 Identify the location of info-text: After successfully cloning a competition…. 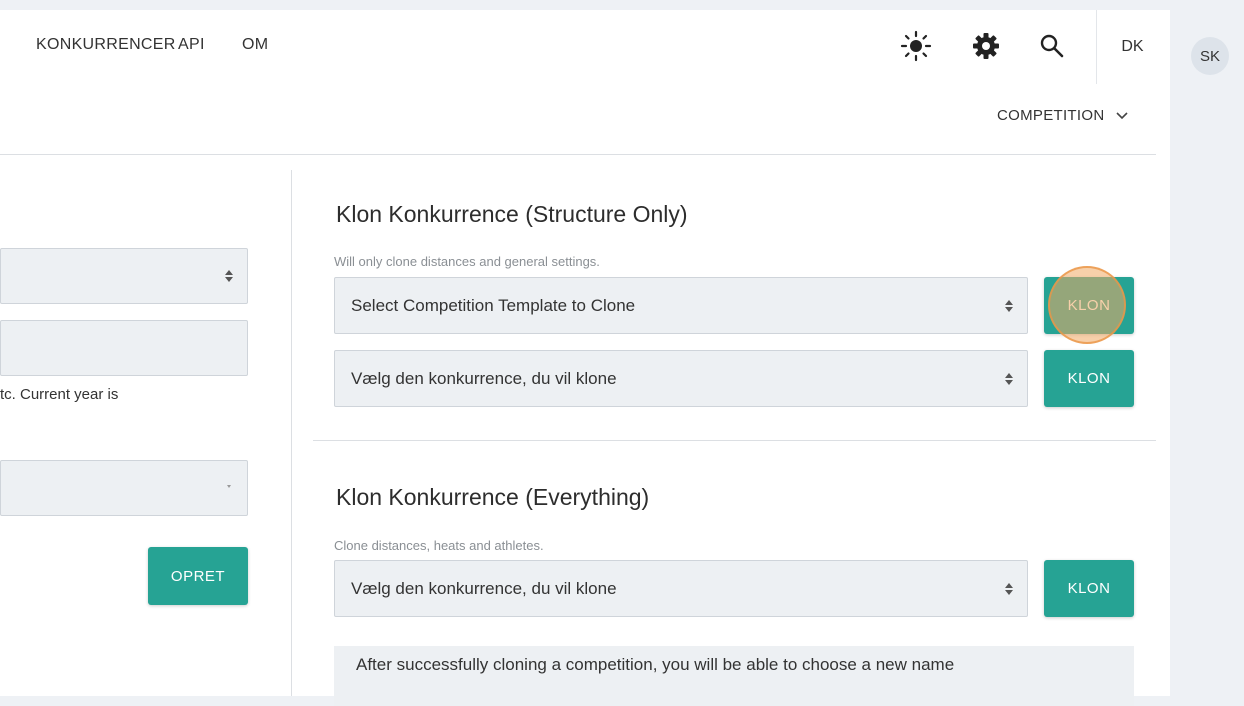
(655, 664).